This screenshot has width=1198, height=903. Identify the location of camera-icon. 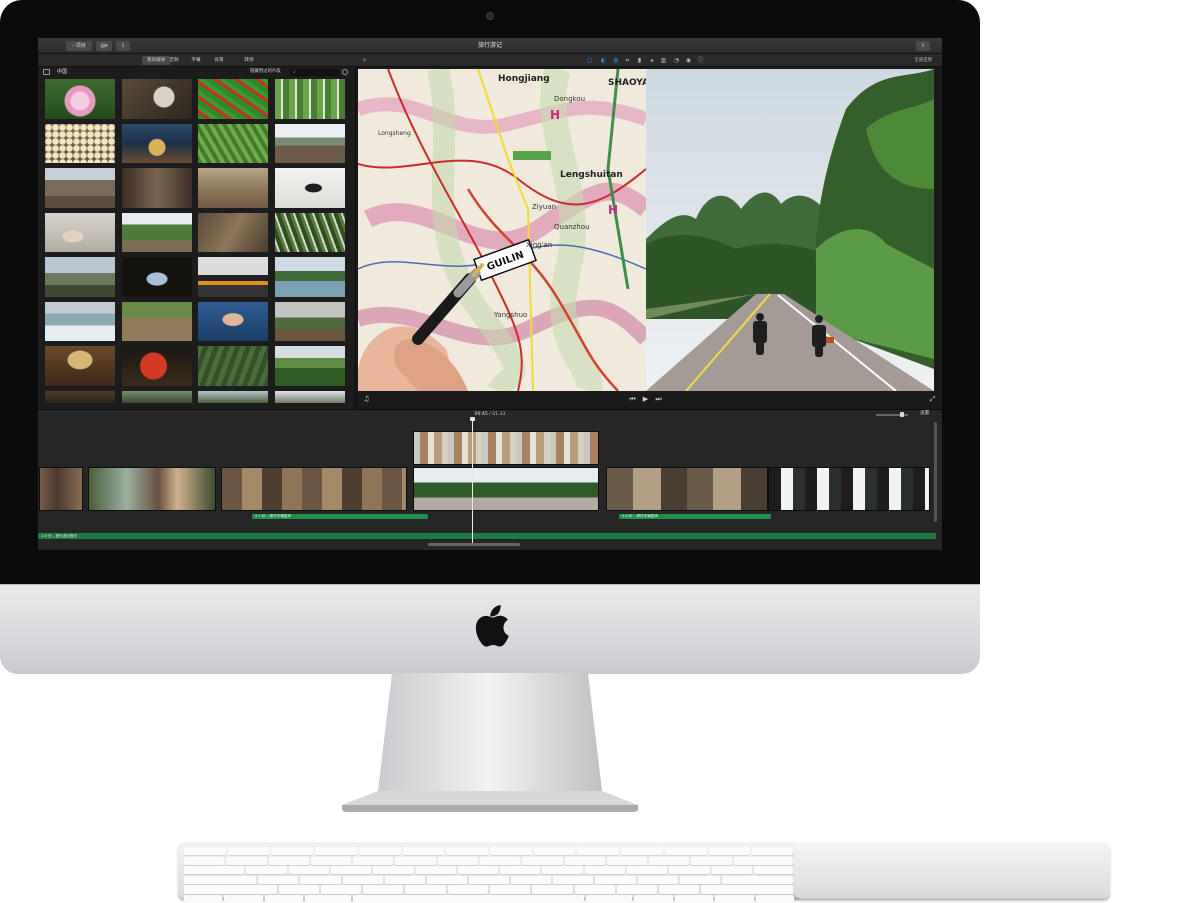
(490, 16).